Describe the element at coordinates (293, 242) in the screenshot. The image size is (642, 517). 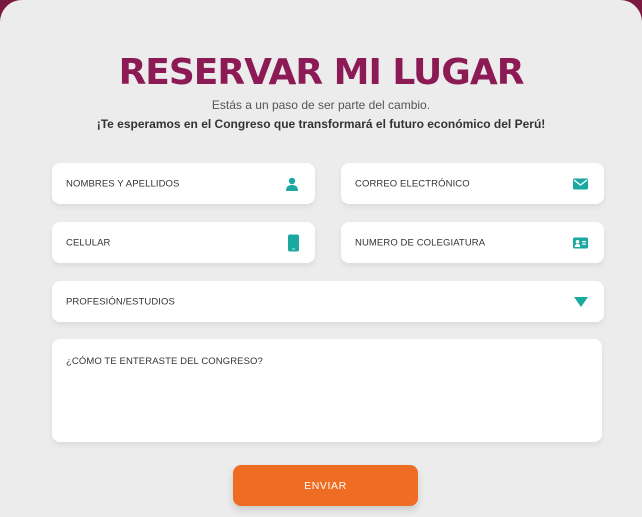
I see `mobile-phone-icon` at that location.